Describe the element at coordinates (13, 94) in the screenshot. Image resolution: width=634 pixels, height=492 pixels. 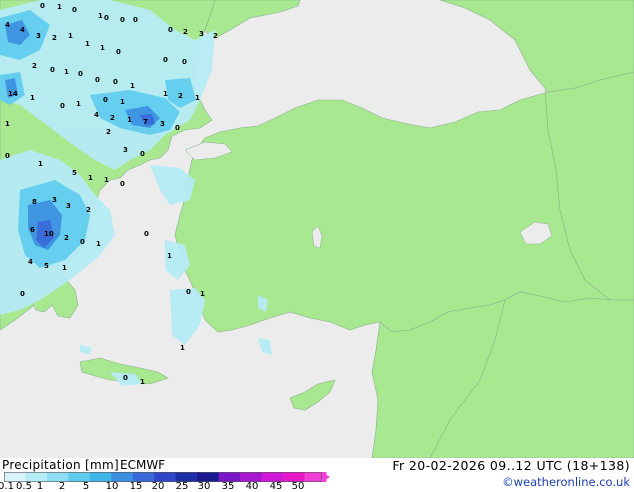
I see `svg-text: 14` at that location.